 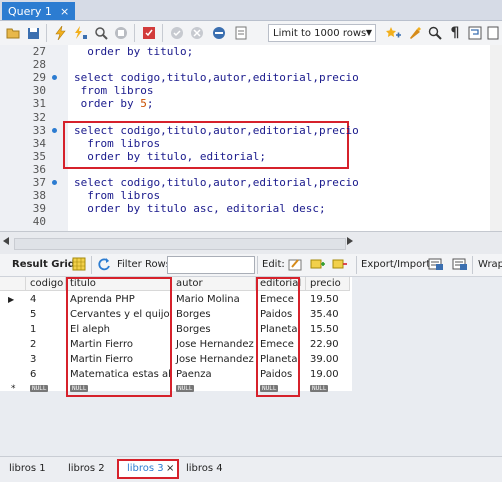 What do you see at coordinates (493, 33) in the screenshot?
I see `toolbar-more-icon` at bounding box center [493, 33].